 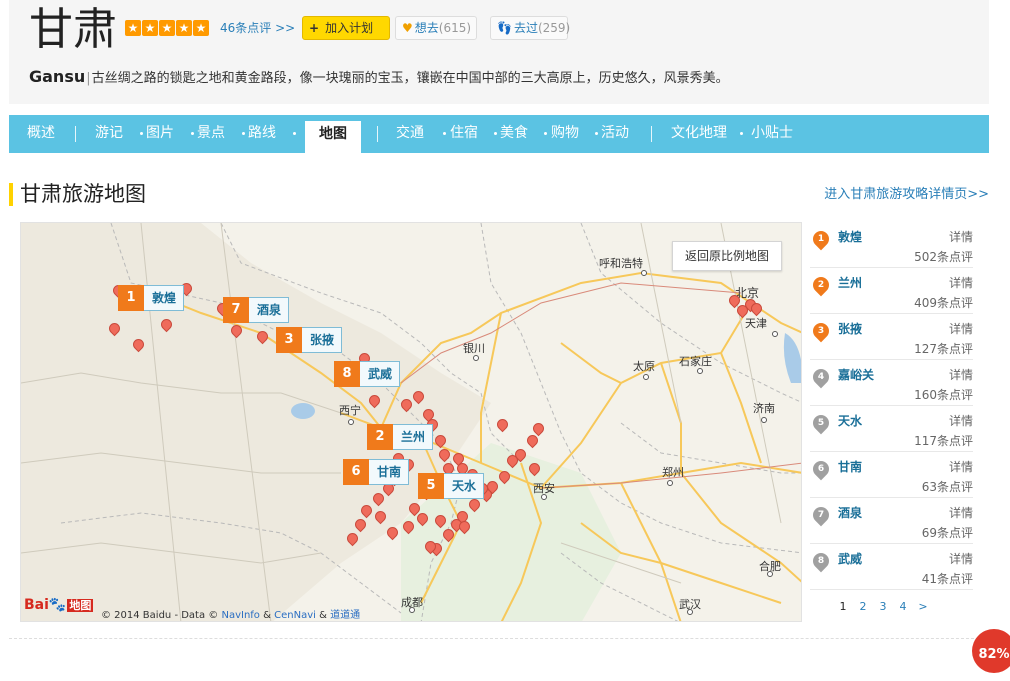 I want to click on region-name: 酒泉, so click(x=850, y=512).